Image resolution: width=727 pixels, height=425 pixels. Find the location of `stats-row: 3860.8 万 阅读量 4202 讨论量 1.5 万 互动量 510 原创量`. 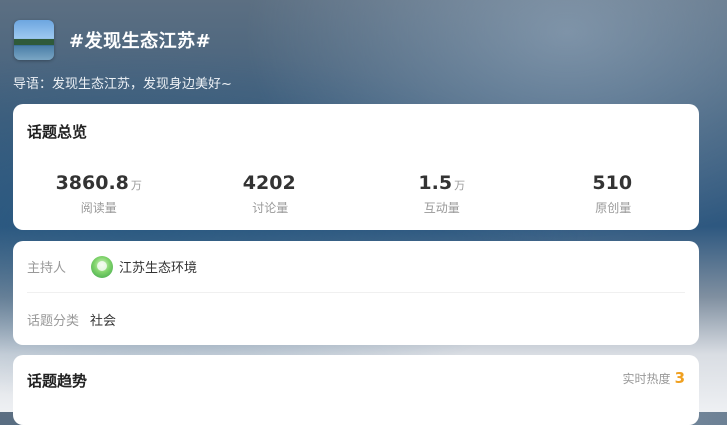

stats-row: 3860.8 万 阅读量 4202 讨论量 1.5 万 互动量 510 原创量 is located at coordinates (356, 194).